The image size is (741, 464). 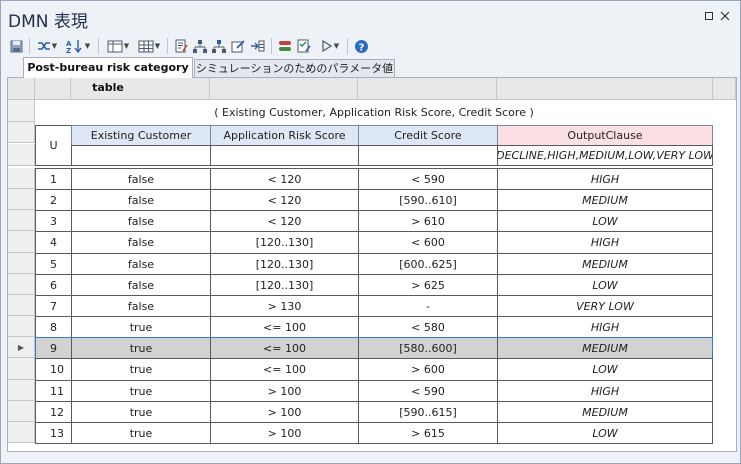 I want to click on rule-credit-score: > 600, so click(x=428, y=369).